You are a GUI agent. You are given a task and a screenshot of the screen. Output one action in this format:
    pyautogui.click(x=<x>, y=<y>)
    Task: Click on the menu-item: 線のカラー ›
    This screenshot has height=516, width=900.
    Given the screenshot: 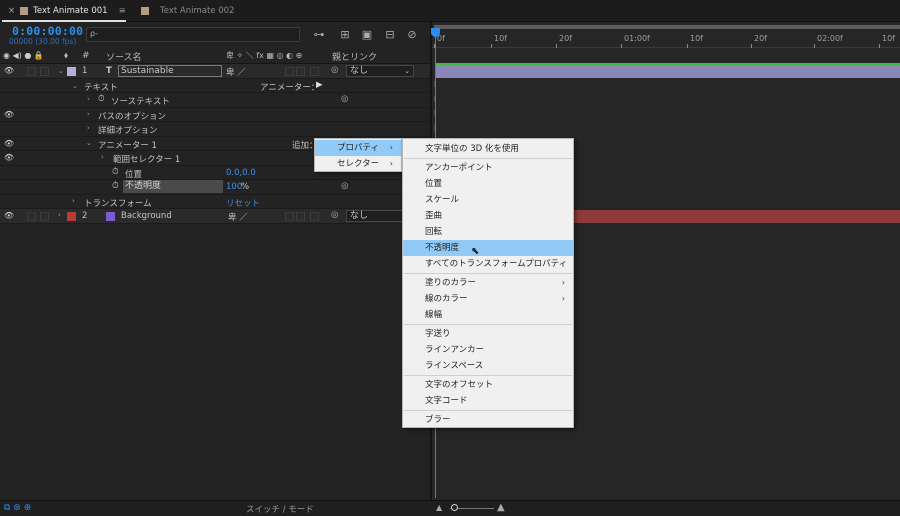 What is the action you would take?
    pyautogui.click(x=488, y=299)
    